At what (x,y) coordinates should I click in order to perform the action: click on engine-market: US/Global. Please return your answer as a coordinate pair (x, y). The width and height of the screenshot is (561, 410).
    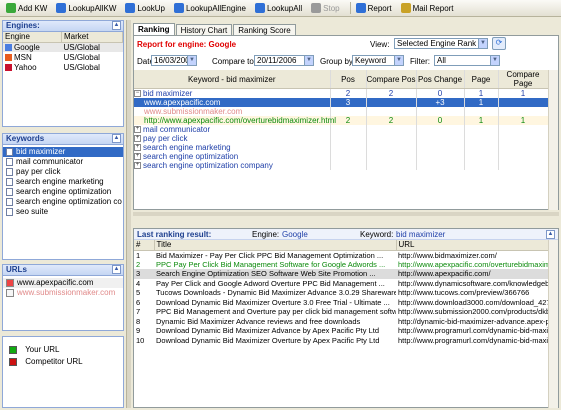
    Looking at the image, I should click on (81, 57).